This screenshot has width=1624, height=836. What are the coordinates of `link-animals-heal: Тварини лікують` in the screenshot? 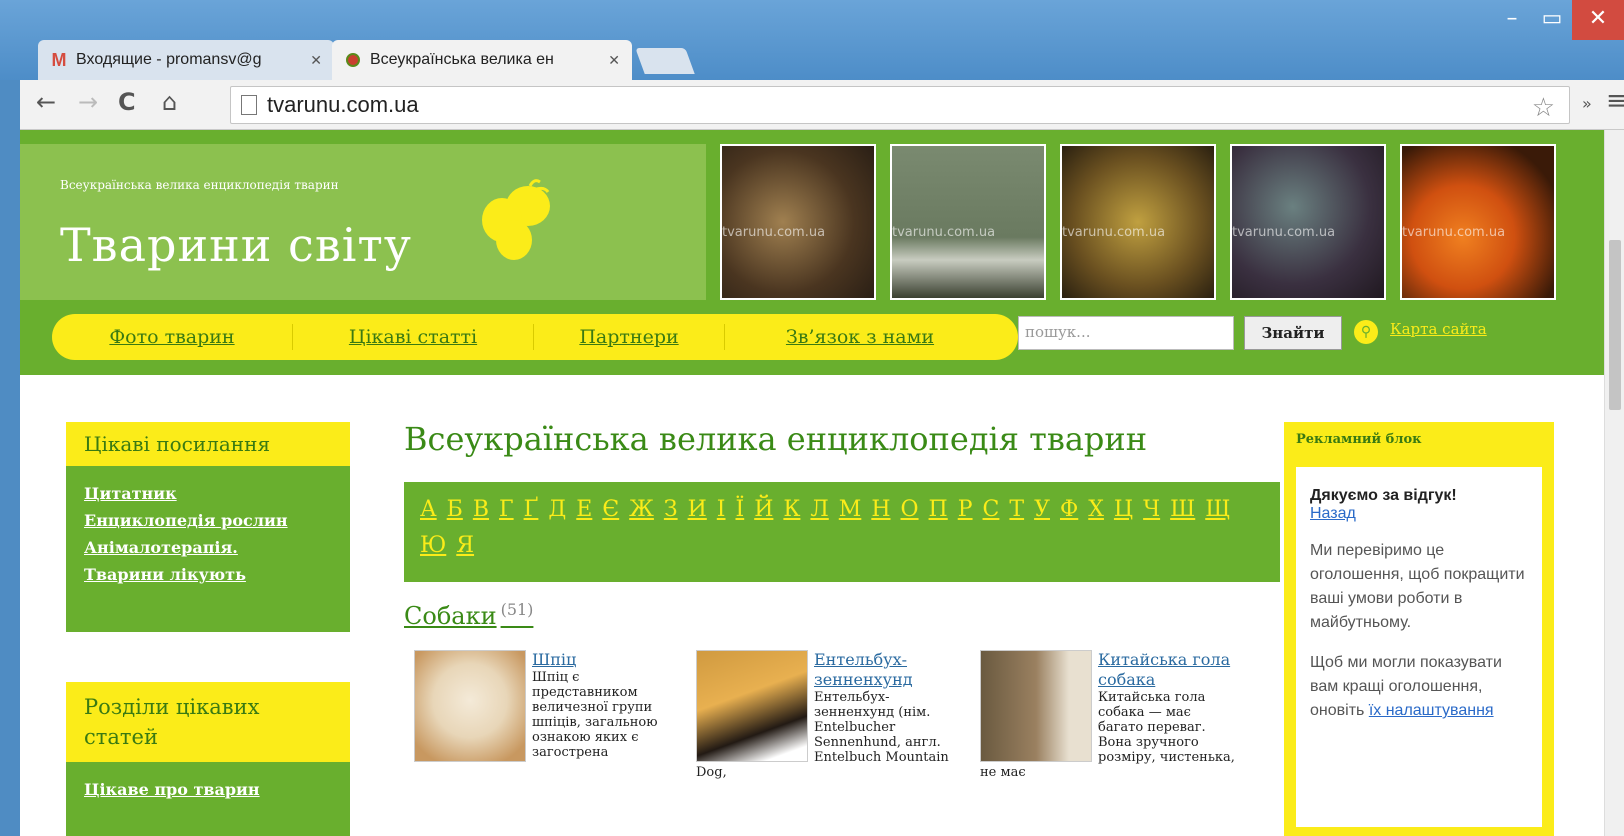 It's located at (208, 574).